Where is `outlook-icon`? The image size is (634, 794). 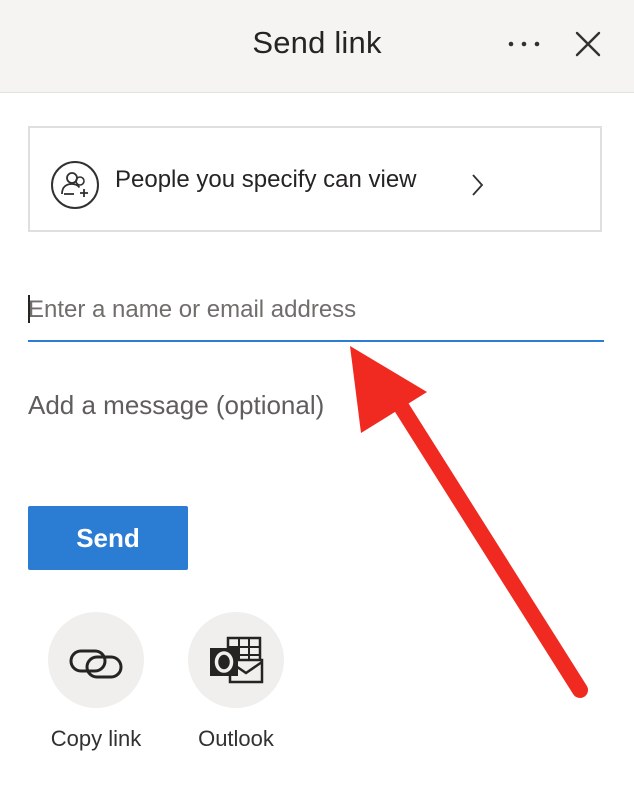
outlook-icon is located at coordinates (237, 660).